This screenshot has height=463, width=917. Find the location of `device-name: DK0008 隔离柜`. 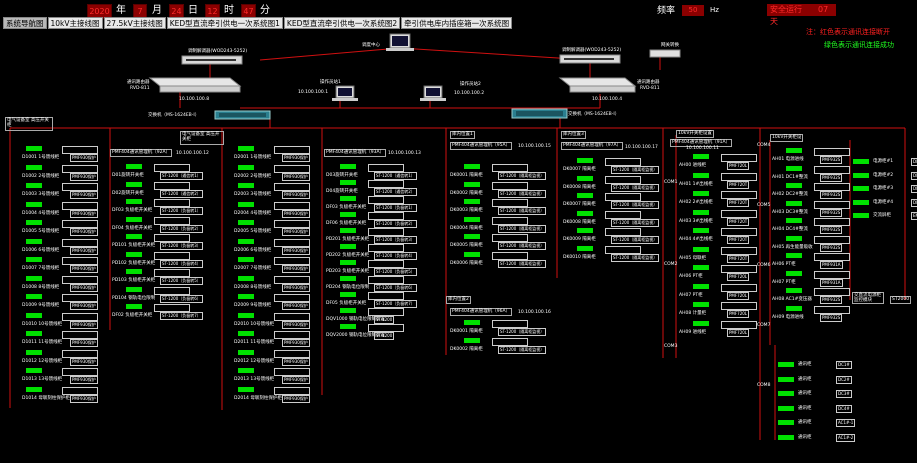

device-name: DK0008 隔离柜 is located at coordinates (579, 222).